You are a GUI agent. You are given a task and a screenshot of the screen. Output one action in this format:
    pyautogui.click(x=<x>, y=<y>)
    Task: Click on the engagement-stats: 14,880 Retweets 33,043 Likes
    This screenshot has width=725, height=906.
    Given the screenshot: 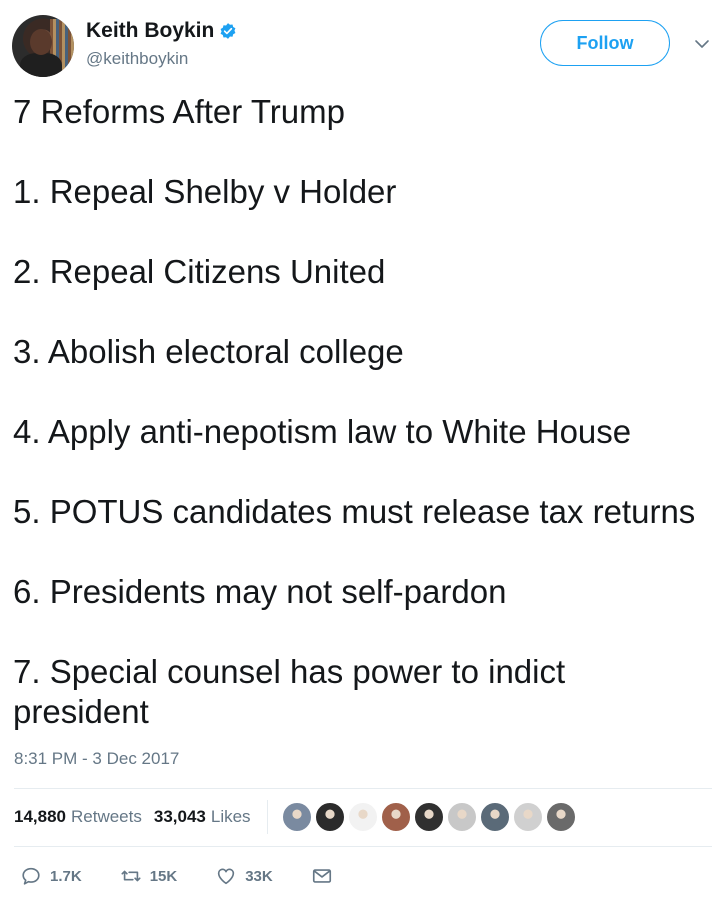 What is the action you would take?
    pyautogui.click(x=296, y=817)
    